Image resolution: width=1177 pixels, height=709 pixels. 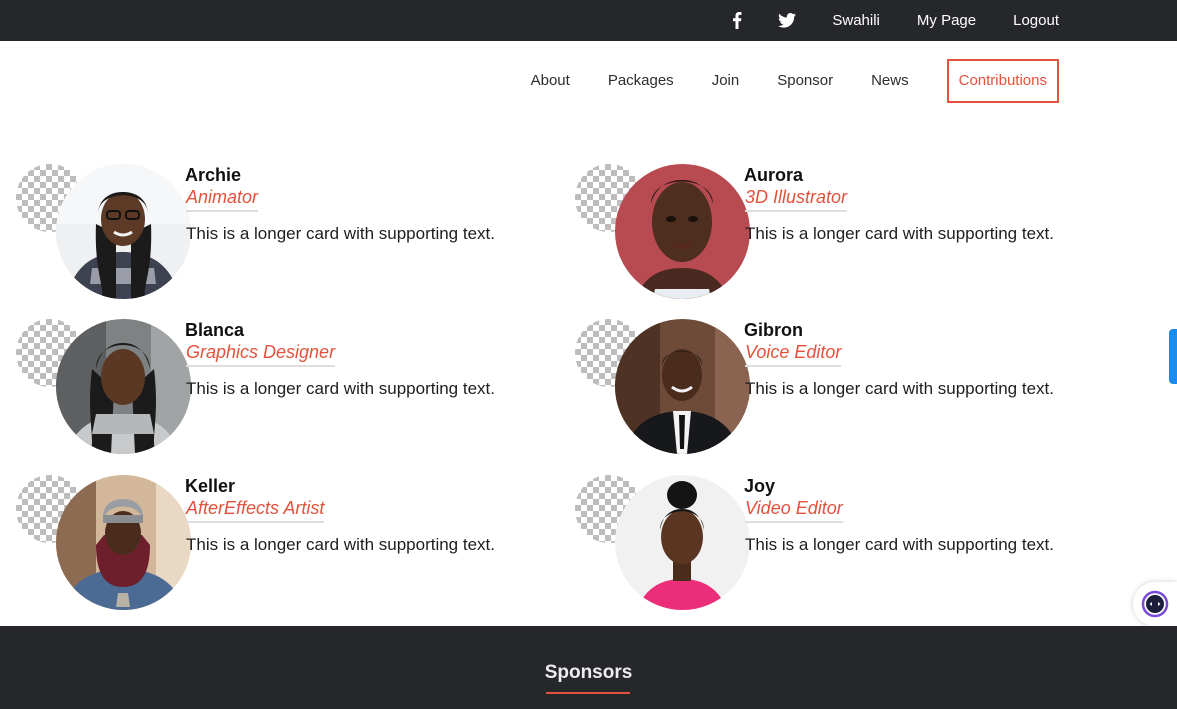 I want to click on logout-link: Logout, so click(x=1036, y=20).